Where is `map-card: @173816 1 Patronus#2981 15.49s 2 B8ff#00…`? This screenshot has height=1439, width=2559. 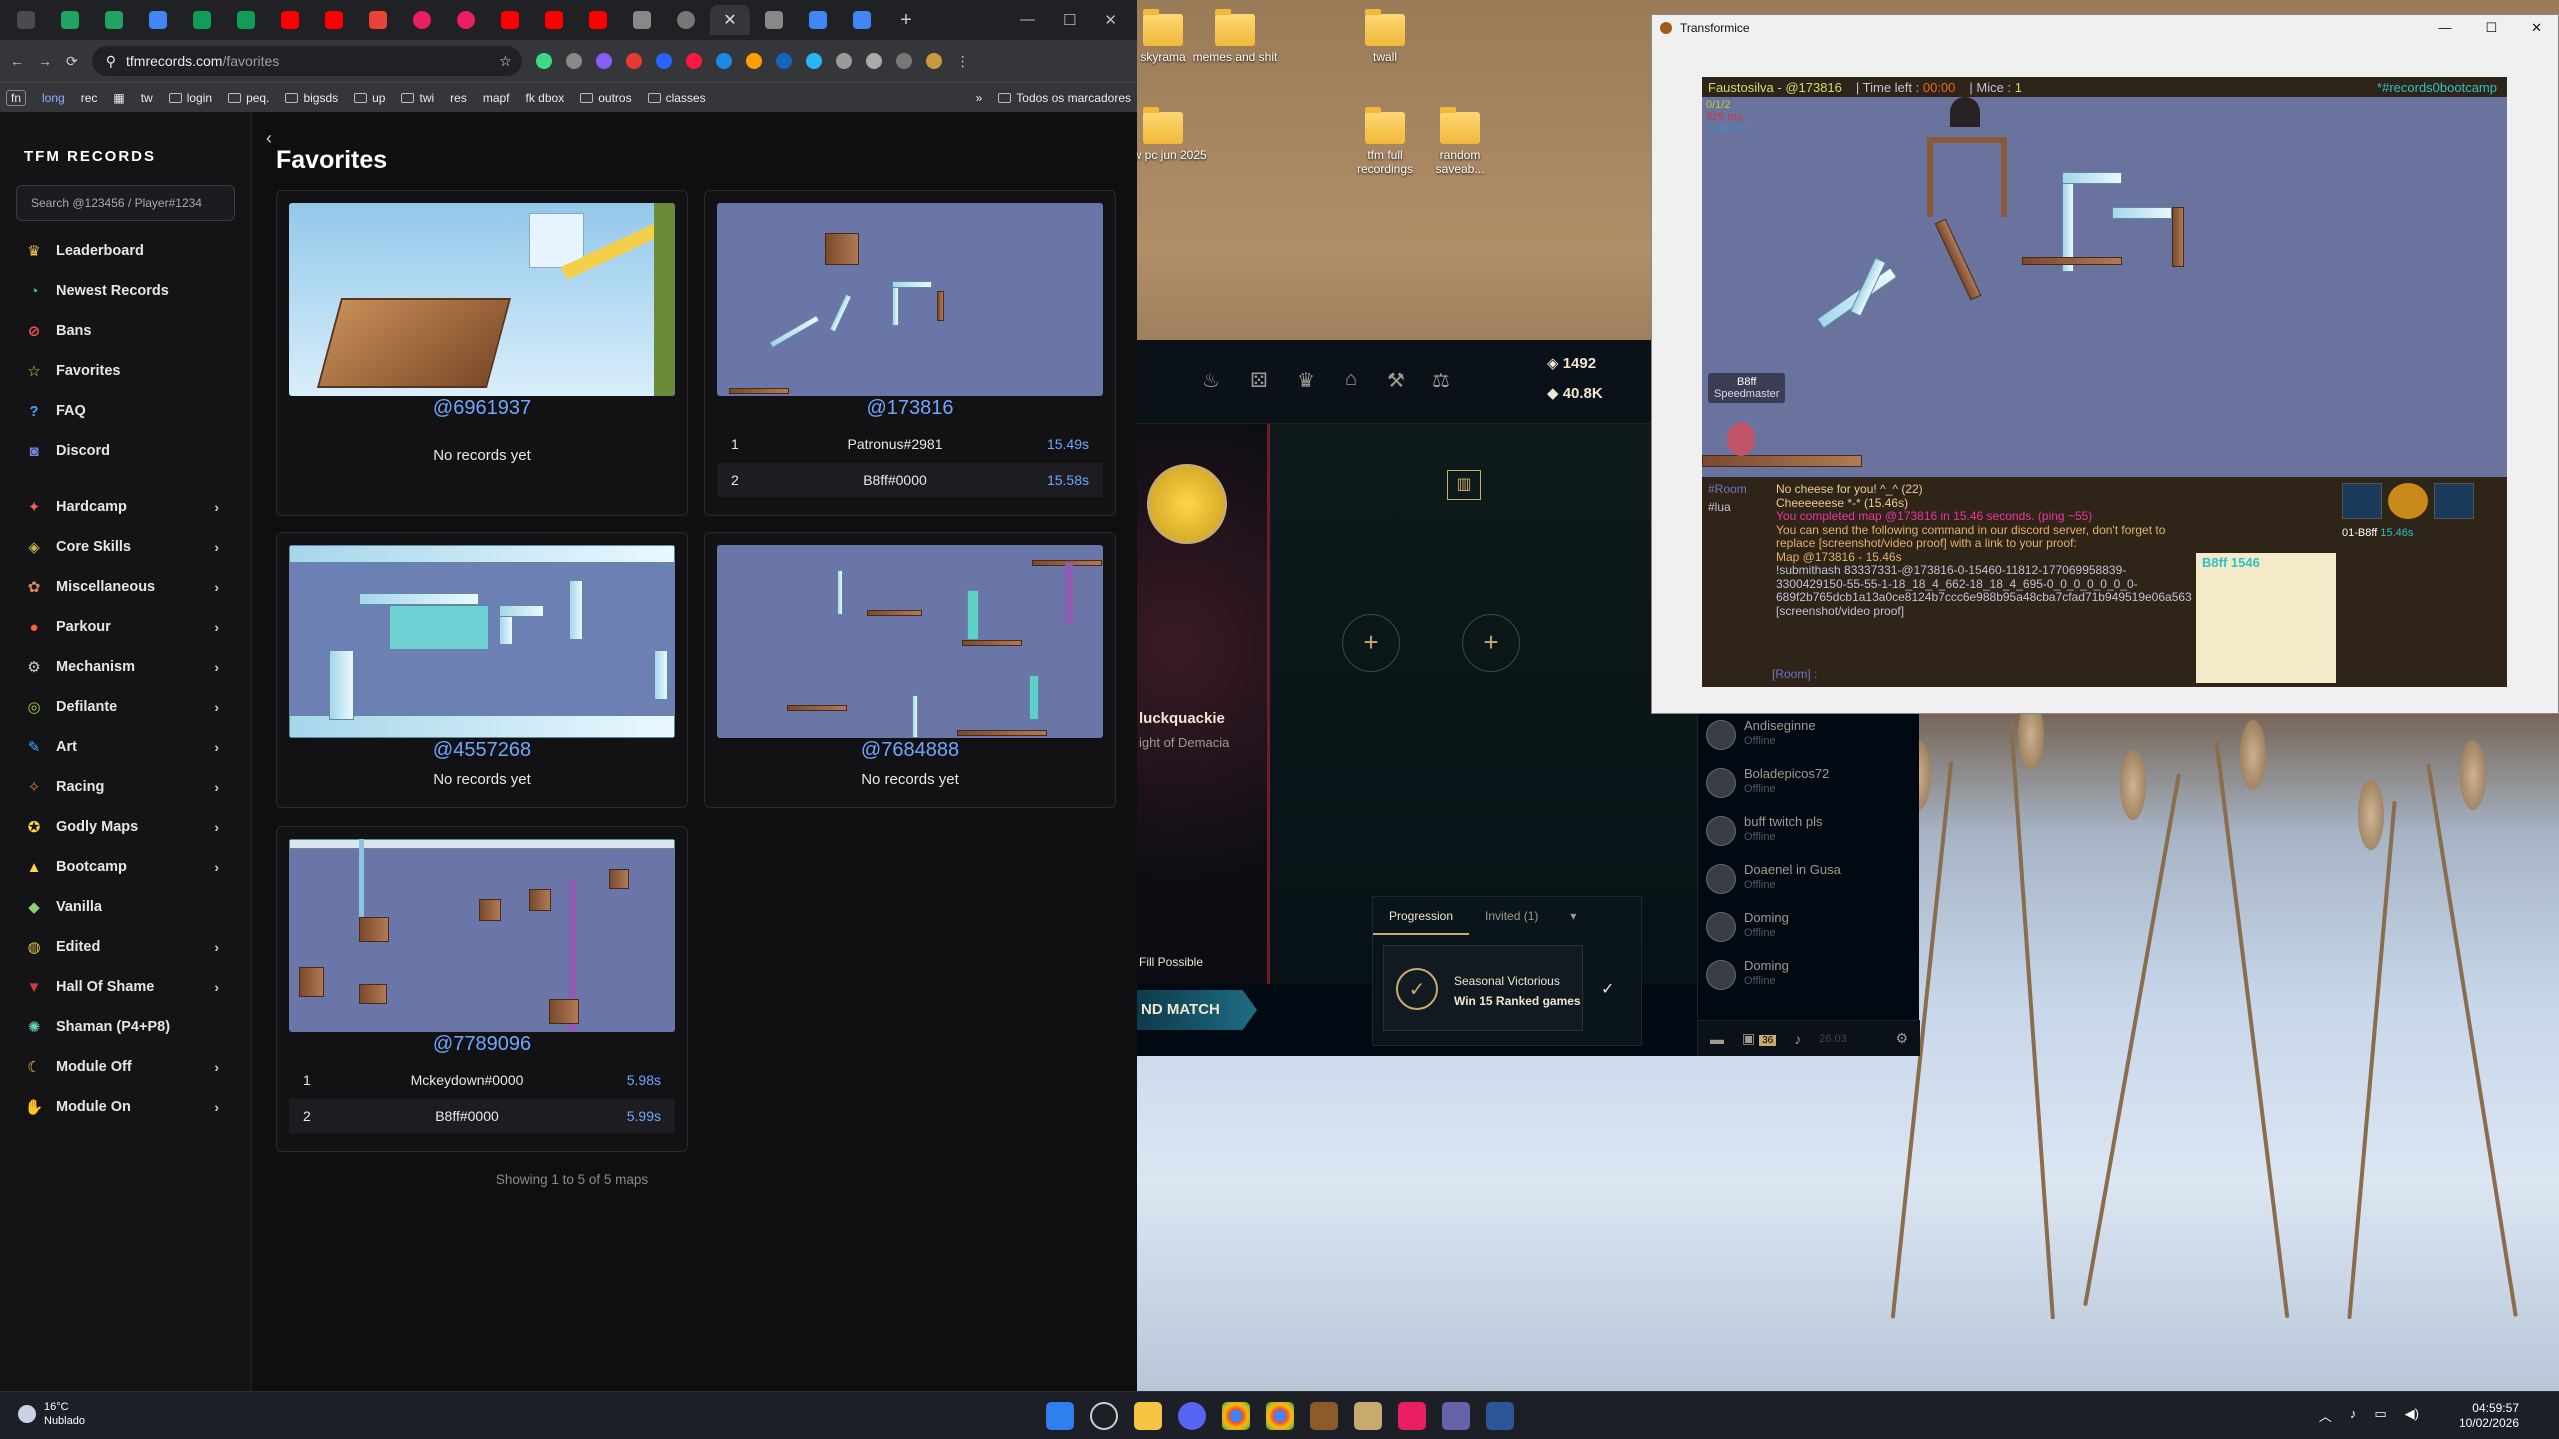
map-card: @173816 1 Patronus#2981 15.49s 2 B8ff#00… is located at coordinates (910, 353).